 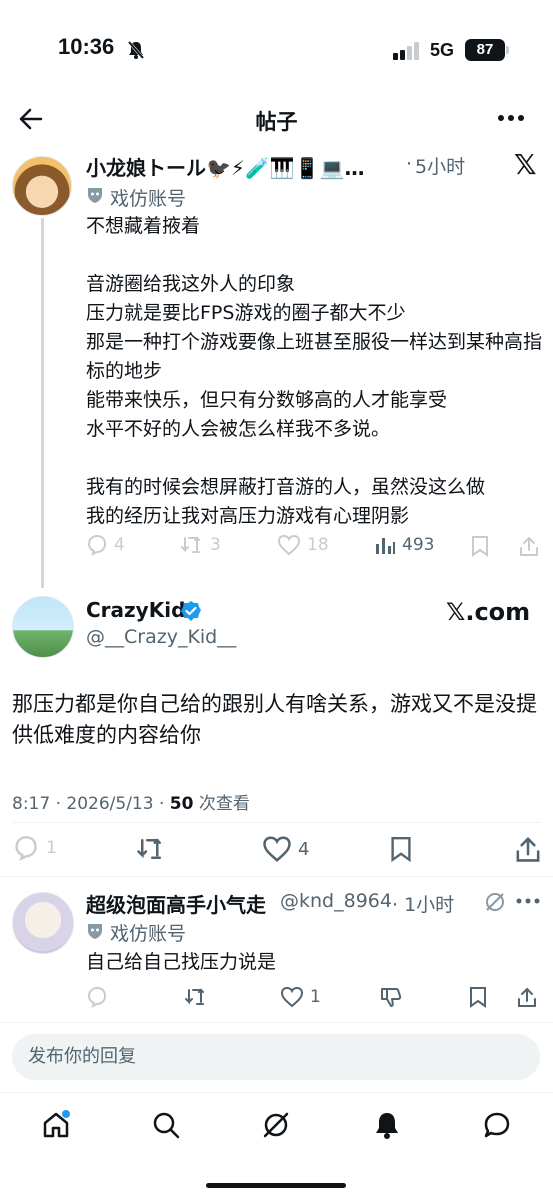 I want to click on battery-icon: 87, so click(x=485, y=50).